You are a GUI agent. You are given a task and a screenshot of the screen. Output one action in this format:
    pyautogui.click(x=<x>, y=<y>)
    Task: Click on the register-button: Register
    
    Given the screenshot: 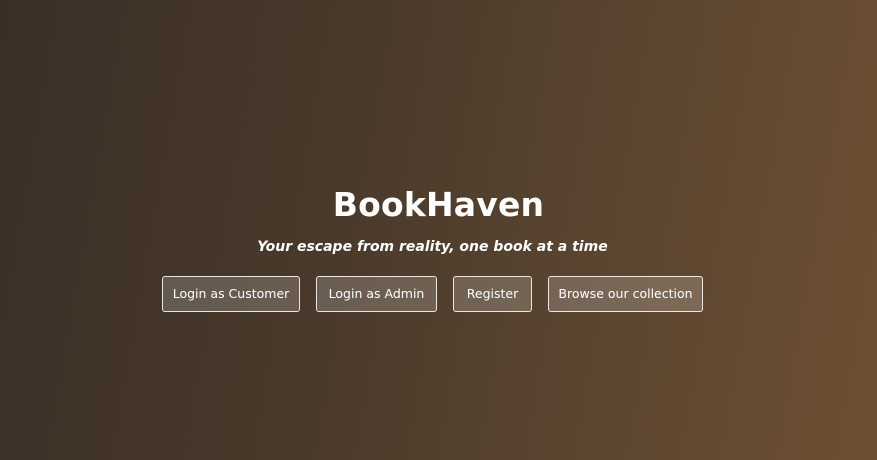 What is the action you would take?
    pyautogui.click(x=492, y=294)
    